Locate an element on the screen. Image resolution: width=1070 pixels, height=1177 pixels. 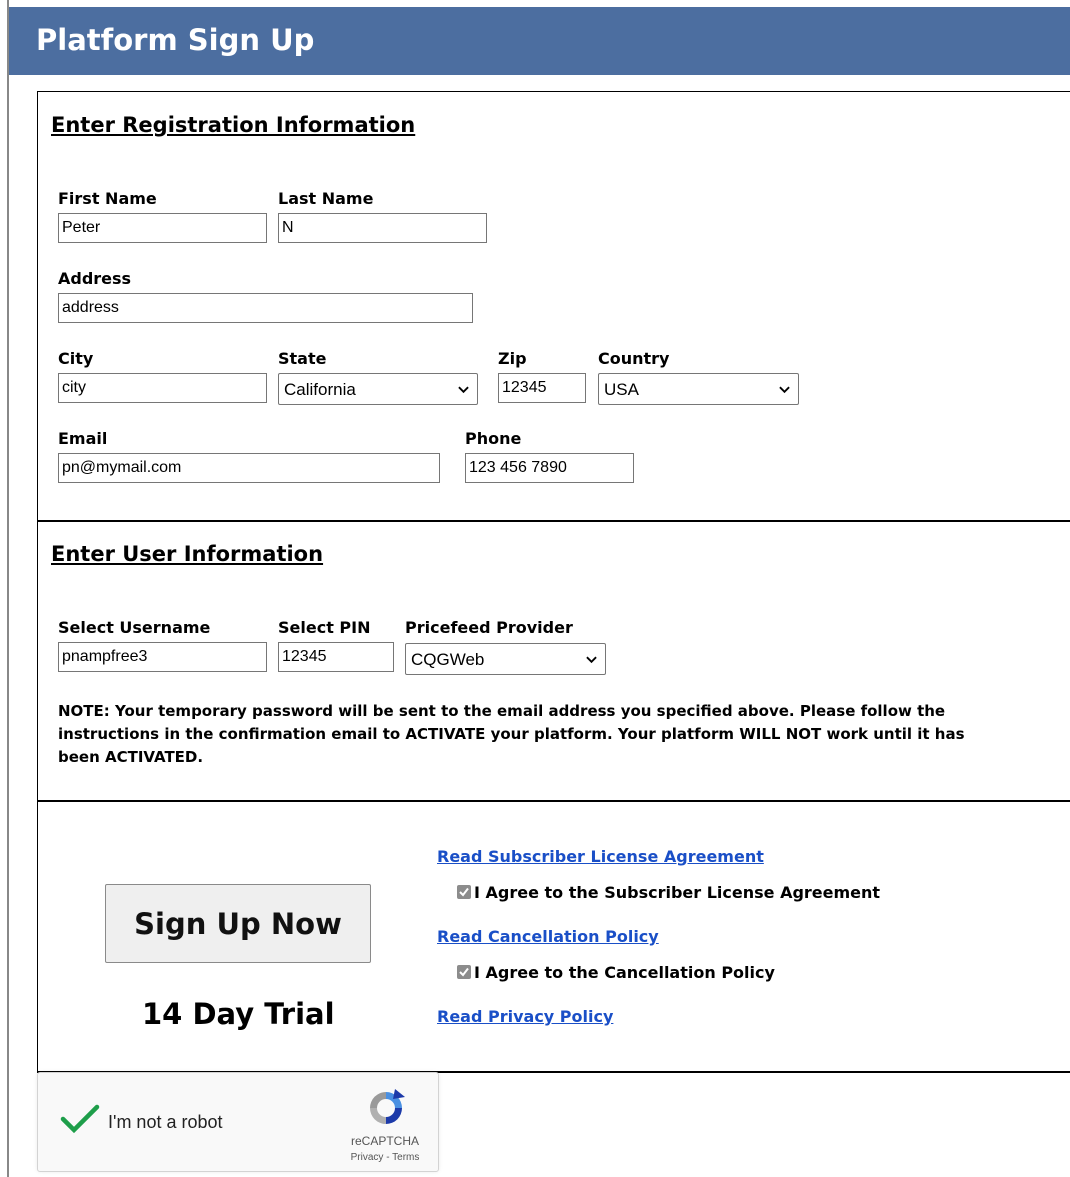
recaptcha-brand: reCAPTCHA is located at coordinates (384, 1141).